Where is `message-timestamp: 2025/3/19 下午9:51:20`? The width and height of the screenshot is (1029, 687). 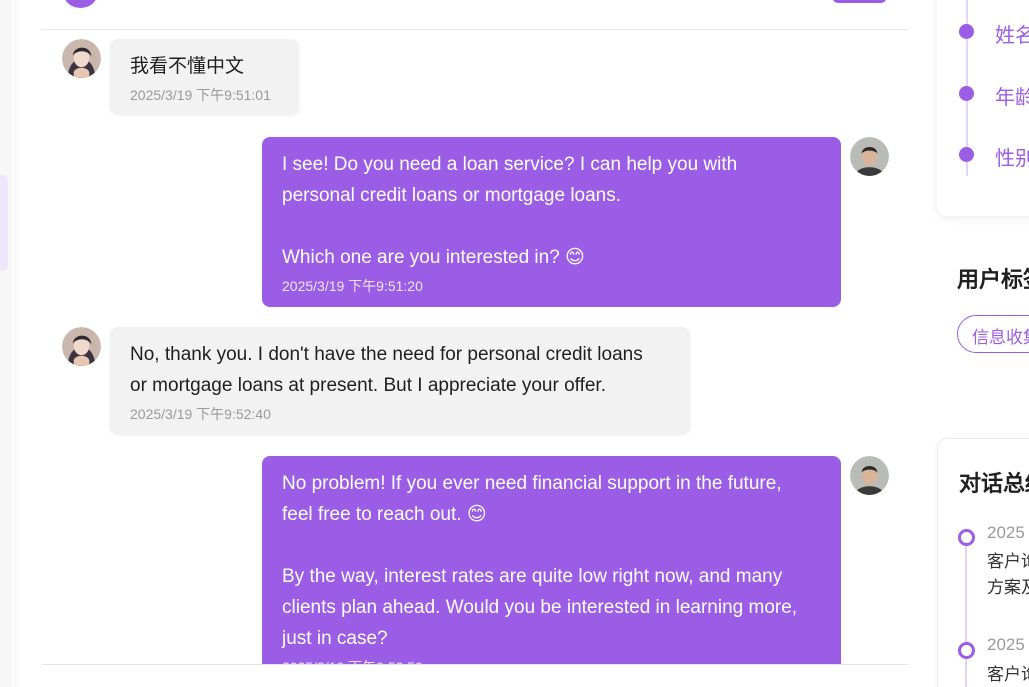
message-timestamp: 2025/3/19 下午9:51:20 is located at coordinates (352, 286).